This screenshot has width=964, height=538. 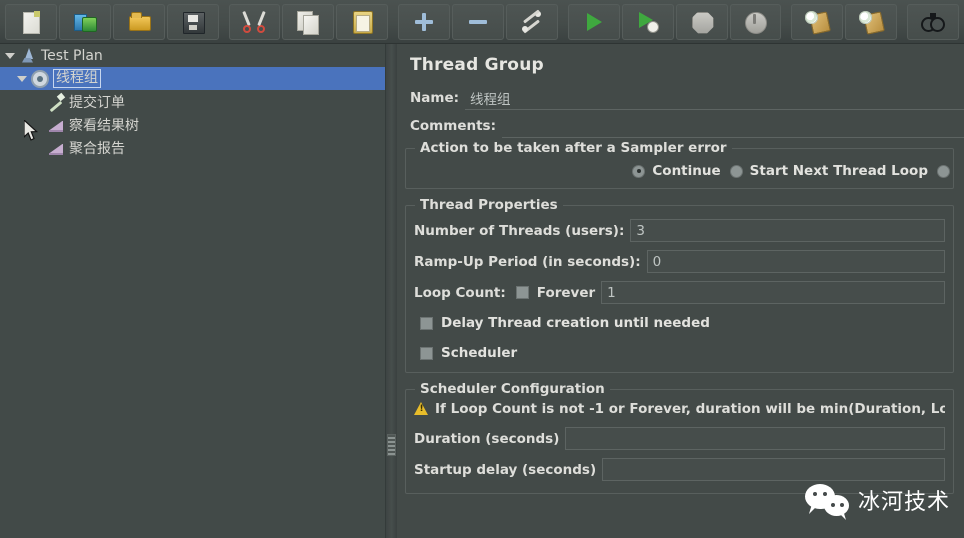 What do you see at coordinates (31, 21) in the screenshot?
I see `new-button` at bounding box center [31, 21].